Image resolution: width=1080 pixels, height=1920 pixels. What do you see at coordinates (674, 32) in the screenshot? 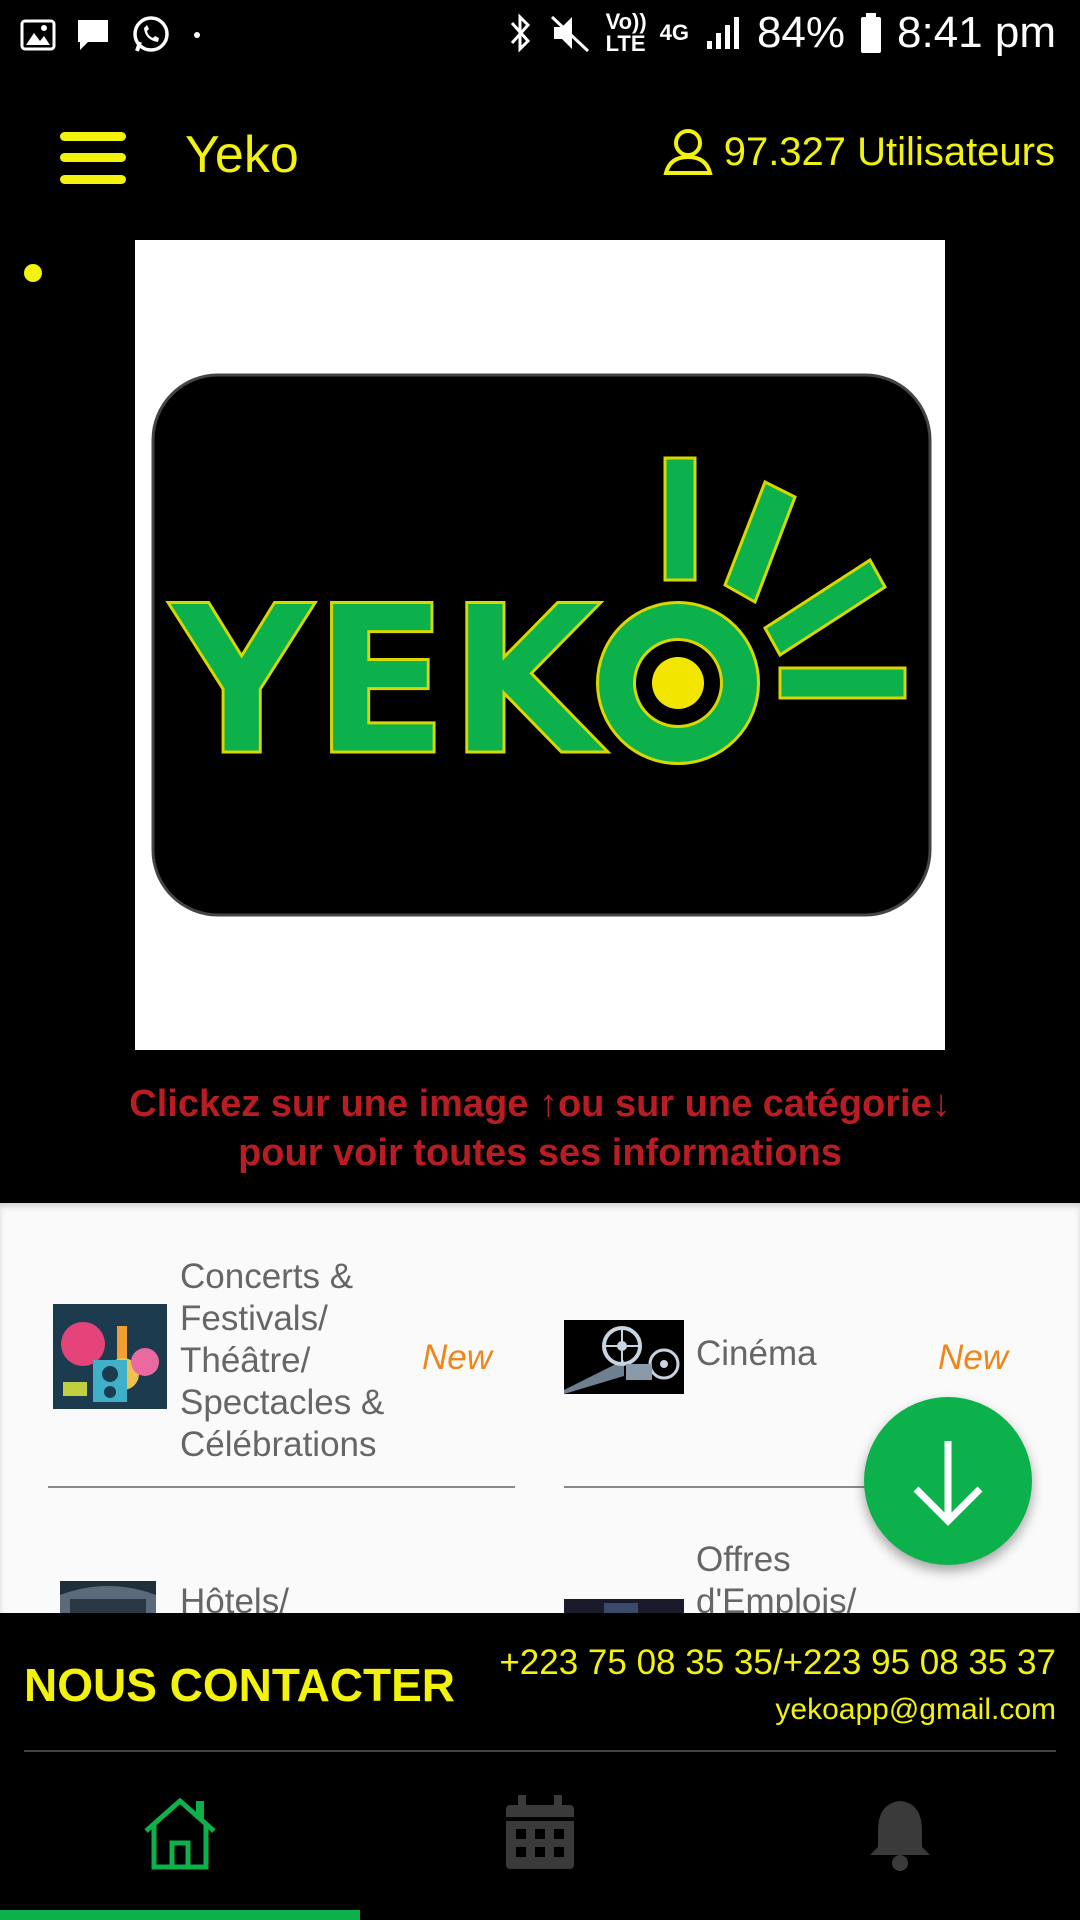
I see `network-indicator: 4G` at bounding box center [674, 32].